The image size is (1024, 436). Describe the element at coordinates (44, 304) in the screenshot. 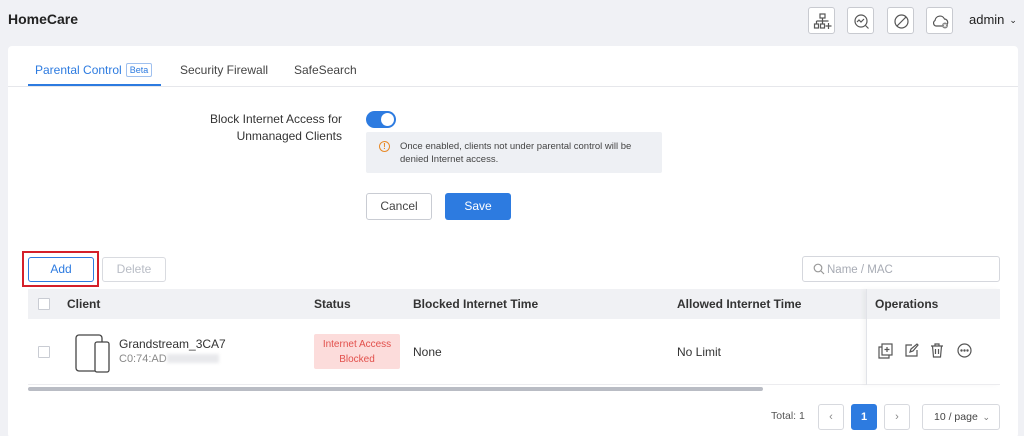

I see `select-all-checkbox` at that location.